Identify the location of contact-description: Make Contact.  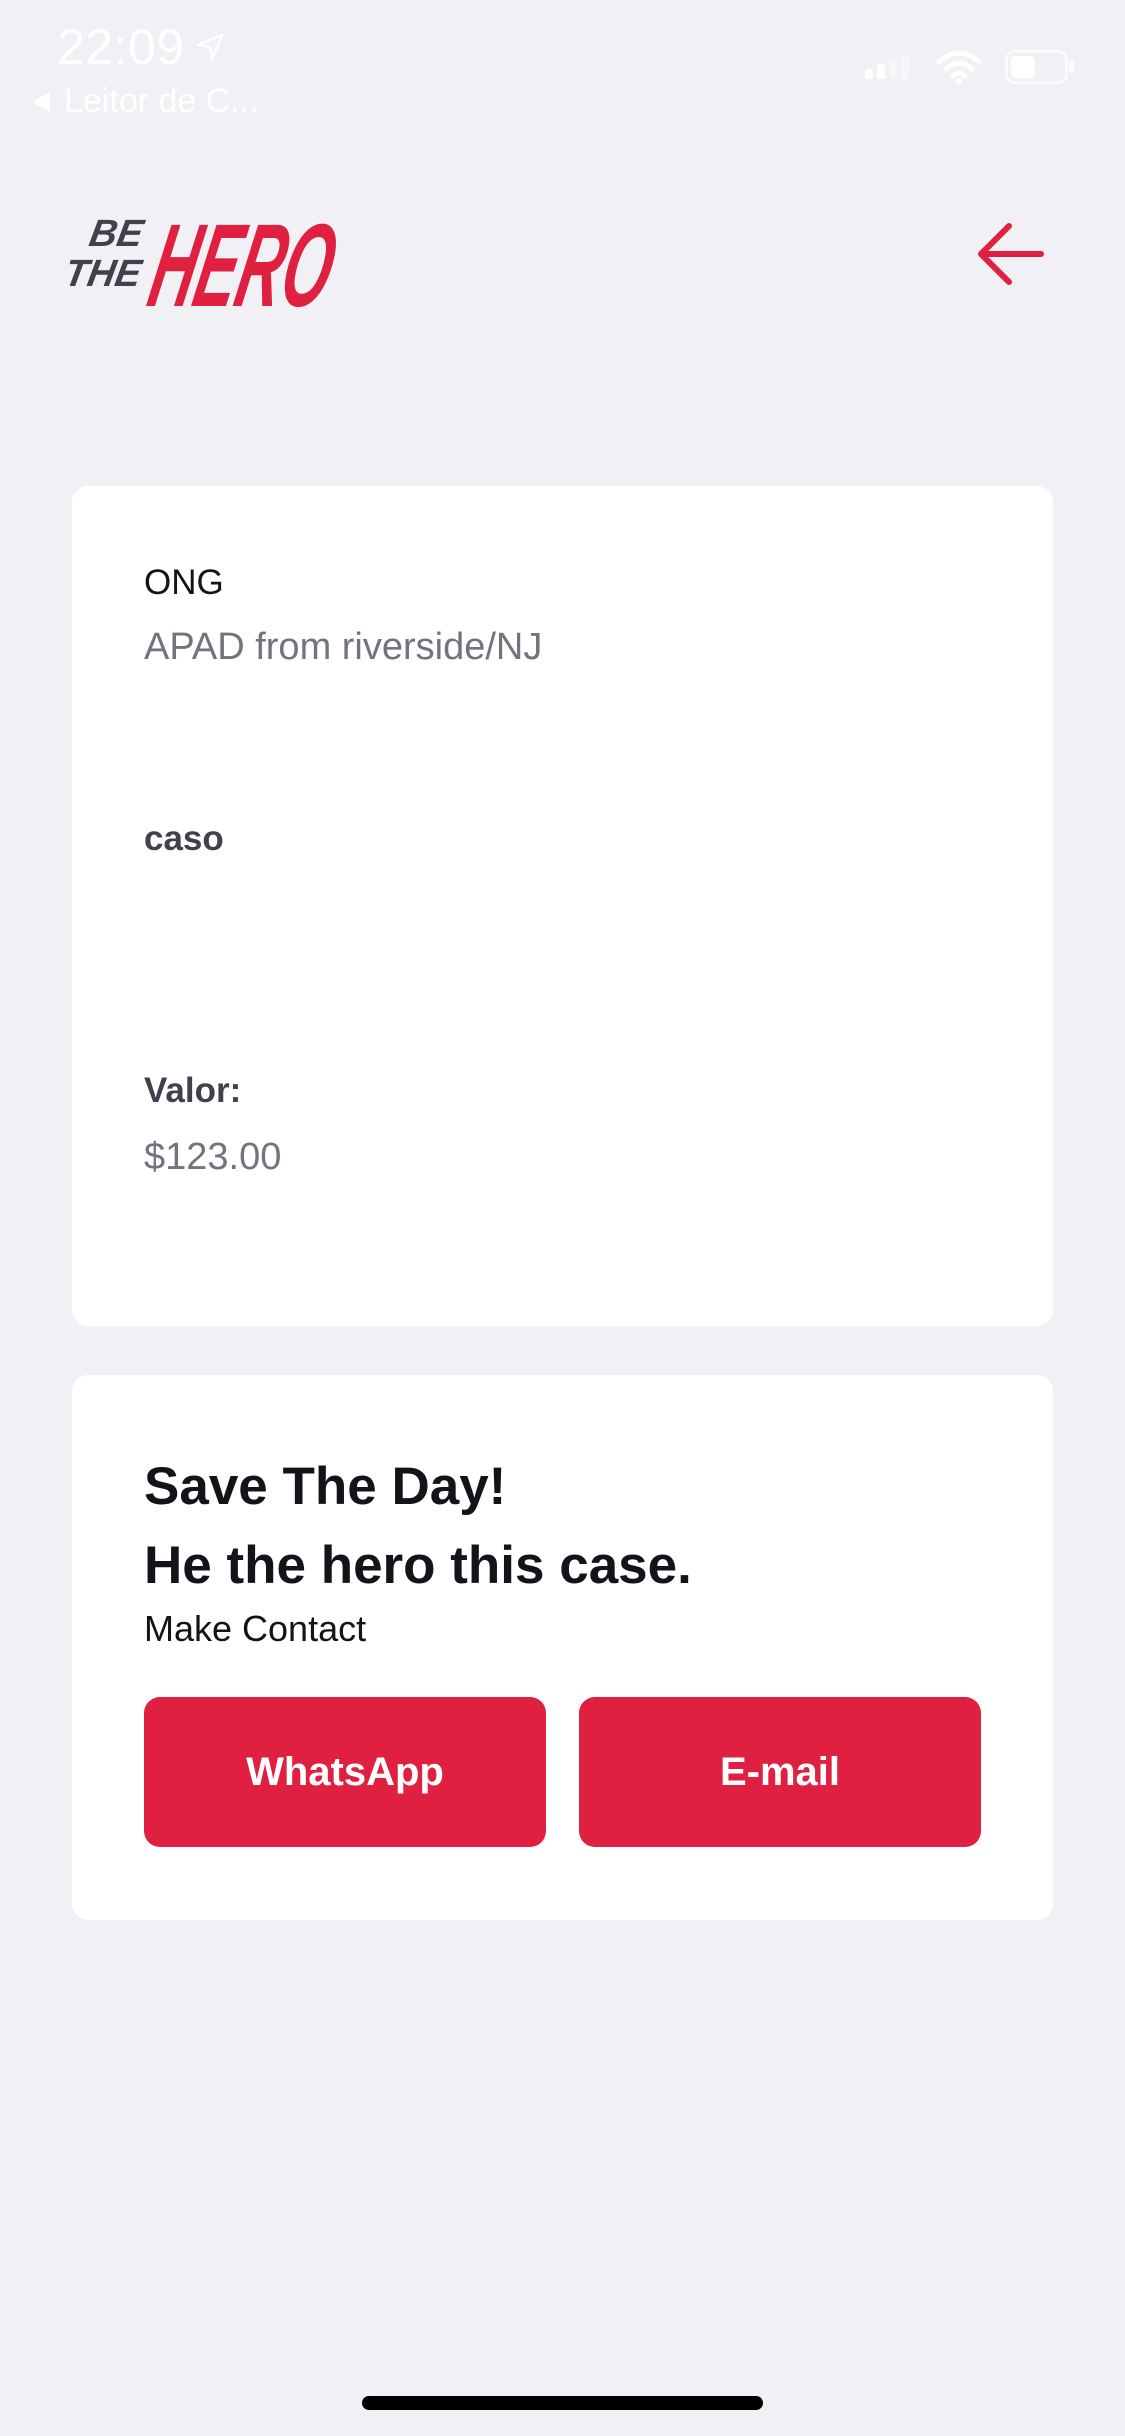
(255, 1628).